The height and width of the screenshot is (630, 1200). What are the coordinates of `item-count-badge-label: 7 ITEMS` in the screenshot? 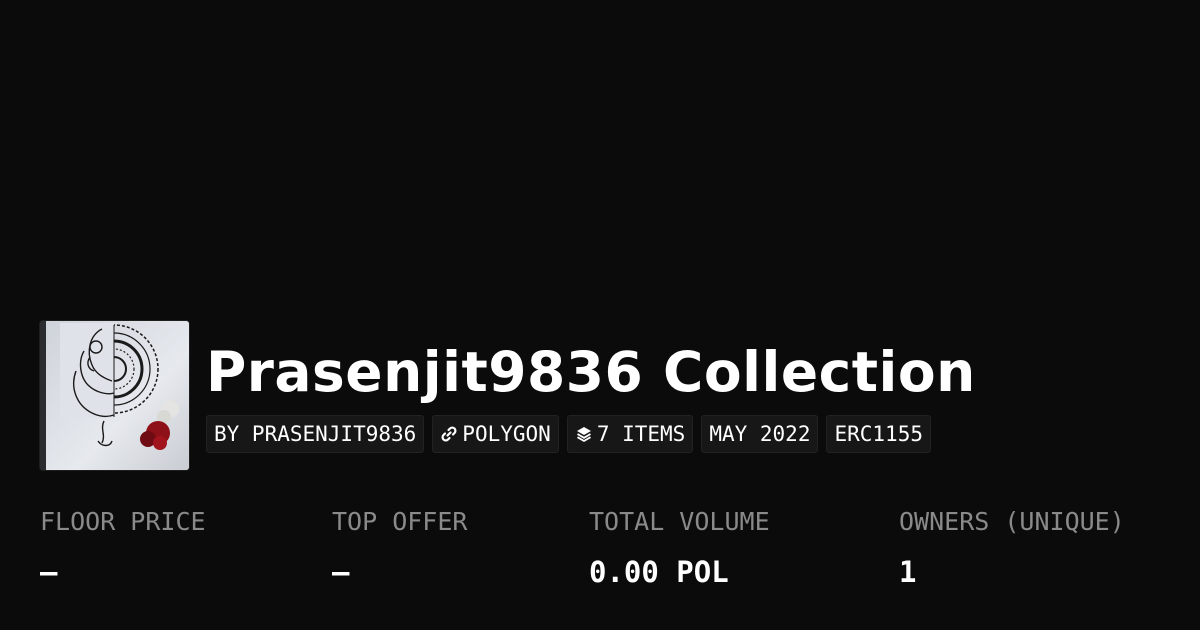 It's located at (641, 434).